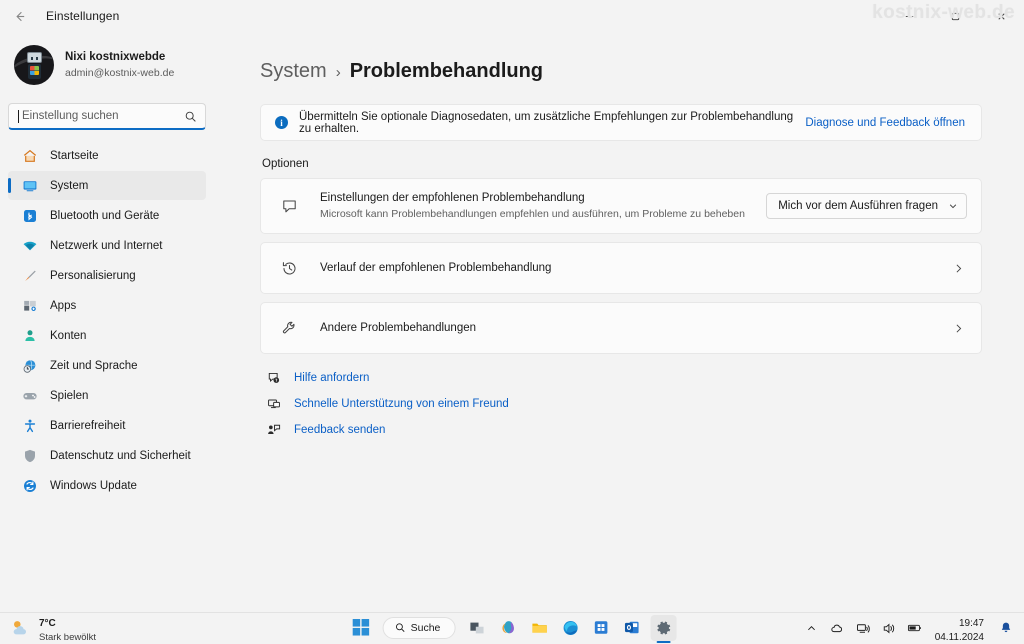  I want to click on avatar, so click(34, 65).